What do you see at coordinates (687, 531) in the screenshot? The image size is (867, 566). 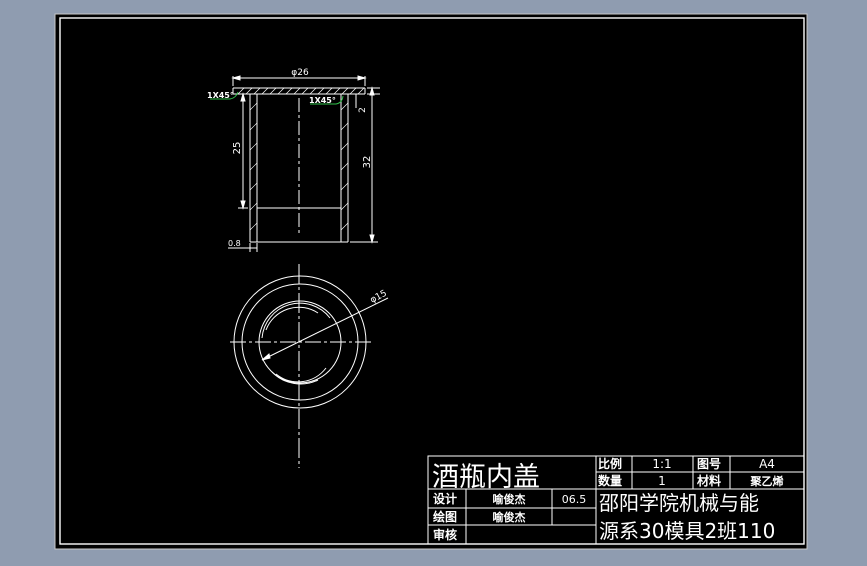 I see `school-line-2: 源系30模具2班110` at bounding box center [687, 531].